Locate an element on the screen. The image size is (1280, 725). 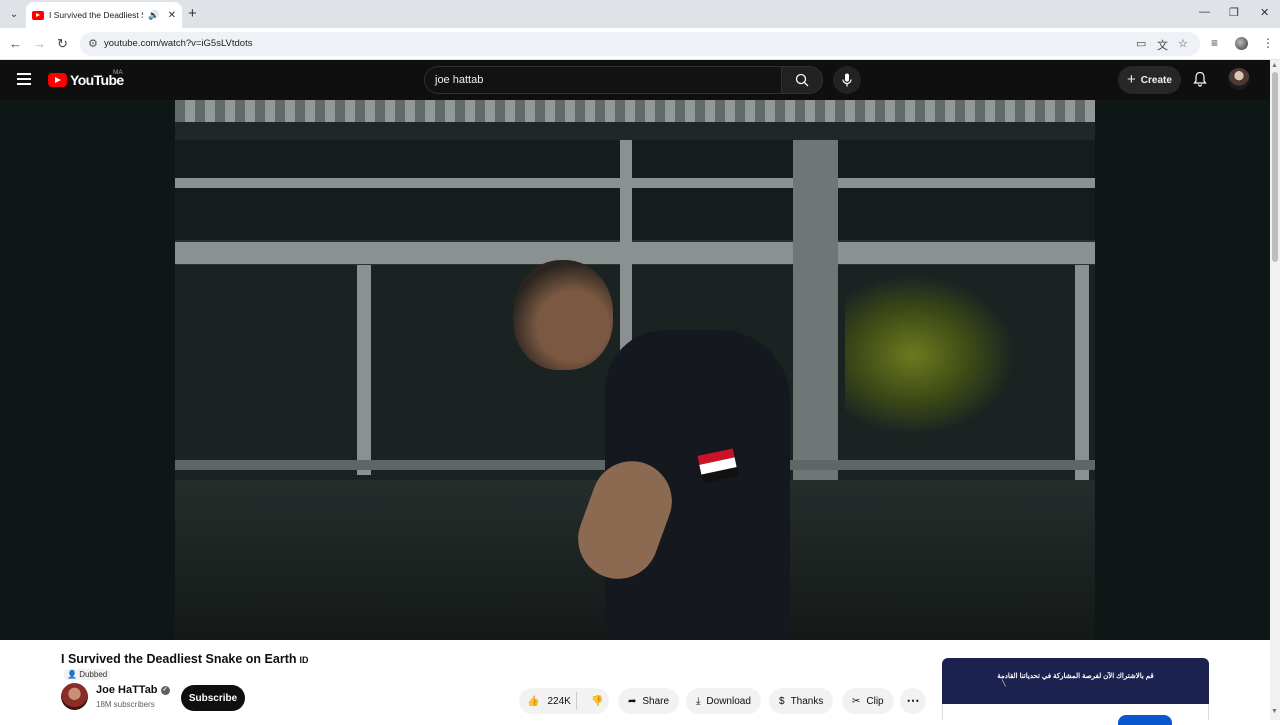
share-button: ➦ Share is located at coordinates (649, 701).